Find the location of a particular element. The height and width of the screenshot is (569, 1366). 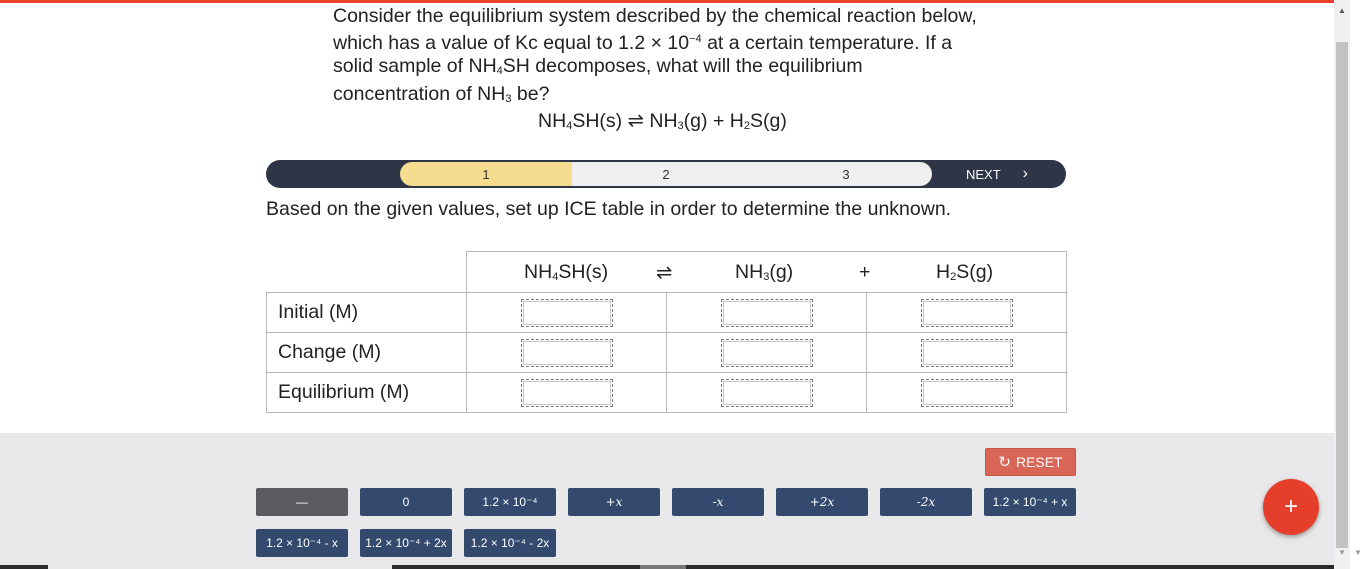

tile-label: — is located at coordinates (302, 502).